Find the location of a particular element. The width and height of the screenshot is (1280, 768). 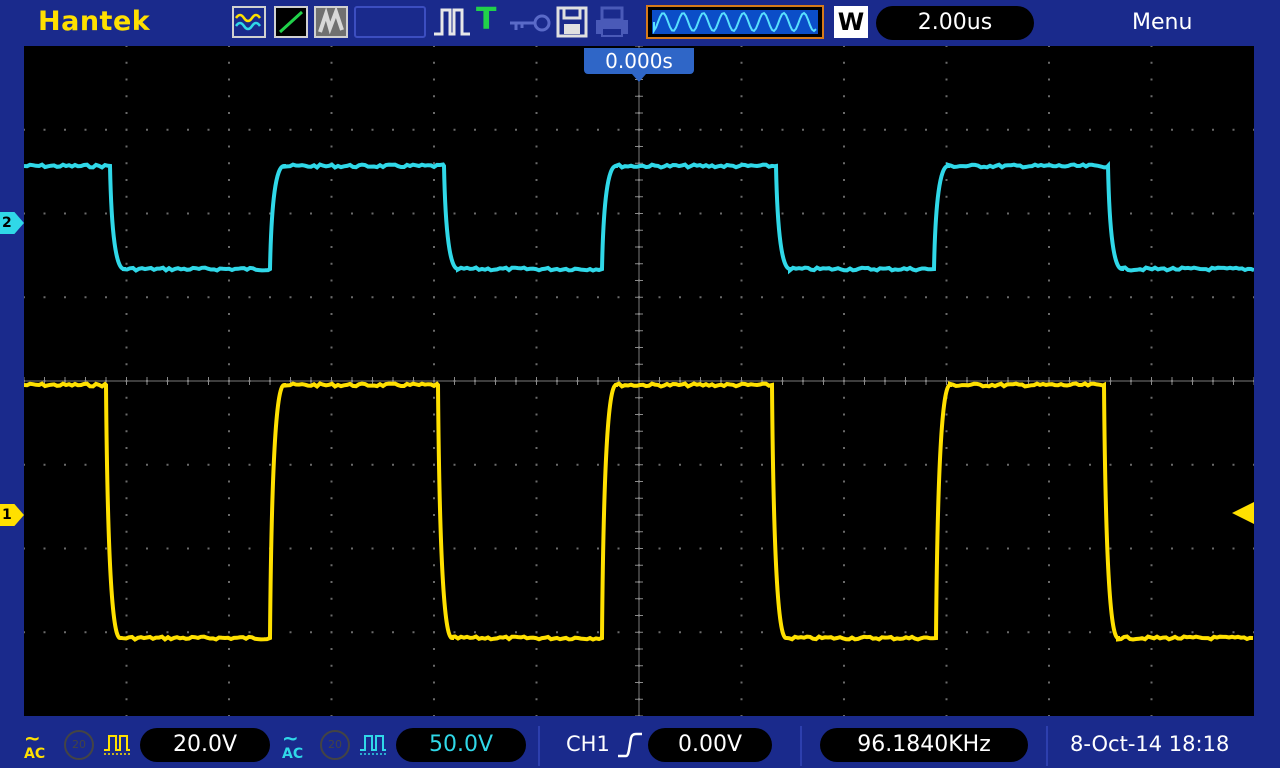

trigger-level-marker-icon is located at coordinates (1243, 513).